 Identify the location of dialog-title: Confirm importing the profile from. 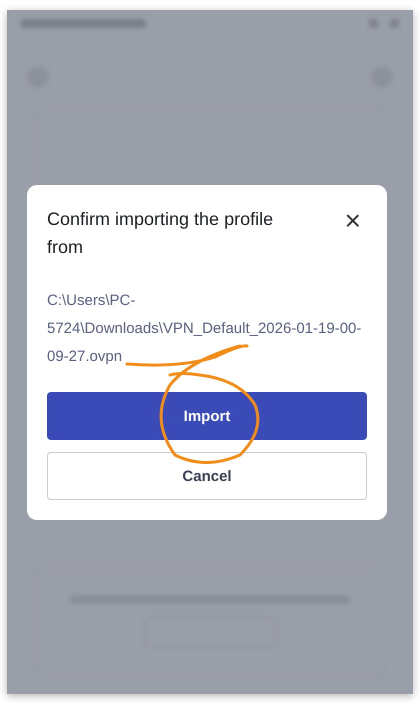
(160, 233).